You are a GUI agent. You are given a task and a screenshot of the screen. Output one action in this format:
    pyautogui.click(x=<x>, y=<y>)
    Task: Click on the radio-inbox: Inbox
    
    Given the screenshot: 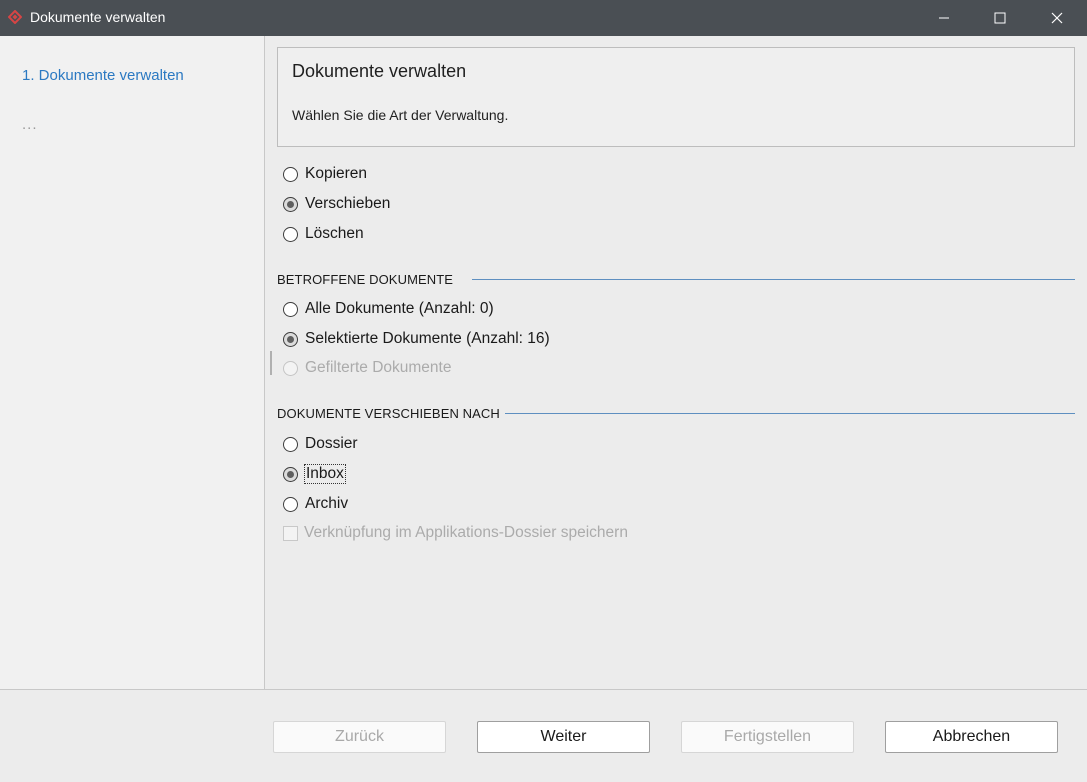 What is the action you would take?
    pyautogui.click(x=314, y=474)
    